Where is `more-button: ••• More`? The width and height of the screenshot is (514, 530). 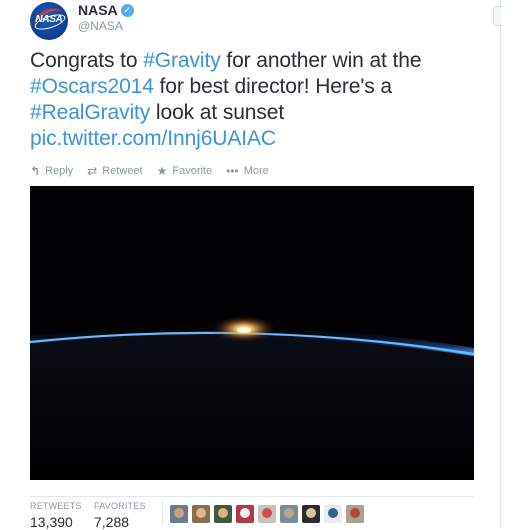
more-button: ••• More is located at coordinates (247, 171).